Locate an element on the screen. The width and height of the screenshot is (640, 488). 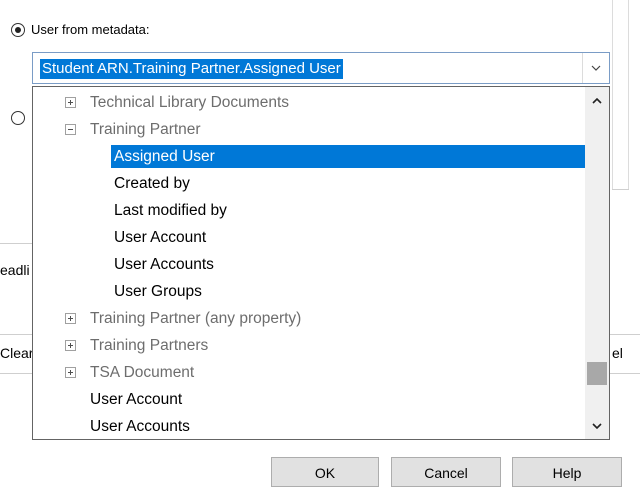
tree-item: Created by is located at coordinates (309, 183).